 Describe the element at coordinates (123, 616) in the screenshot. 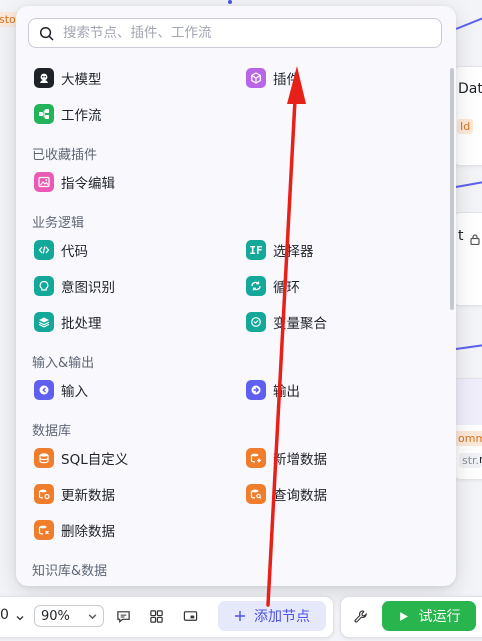

I see `comment-icon` at that location.